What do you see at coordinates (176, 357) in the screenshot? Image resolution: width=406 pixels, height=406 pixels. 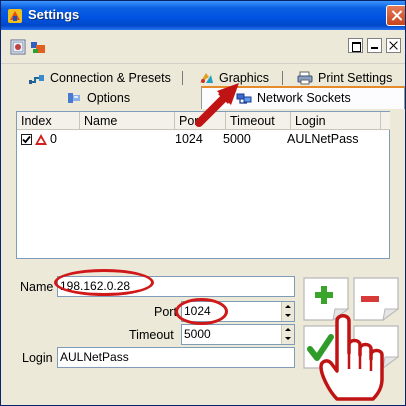 I see `login-field: AULNetPass` at bounding box center [176, 357].